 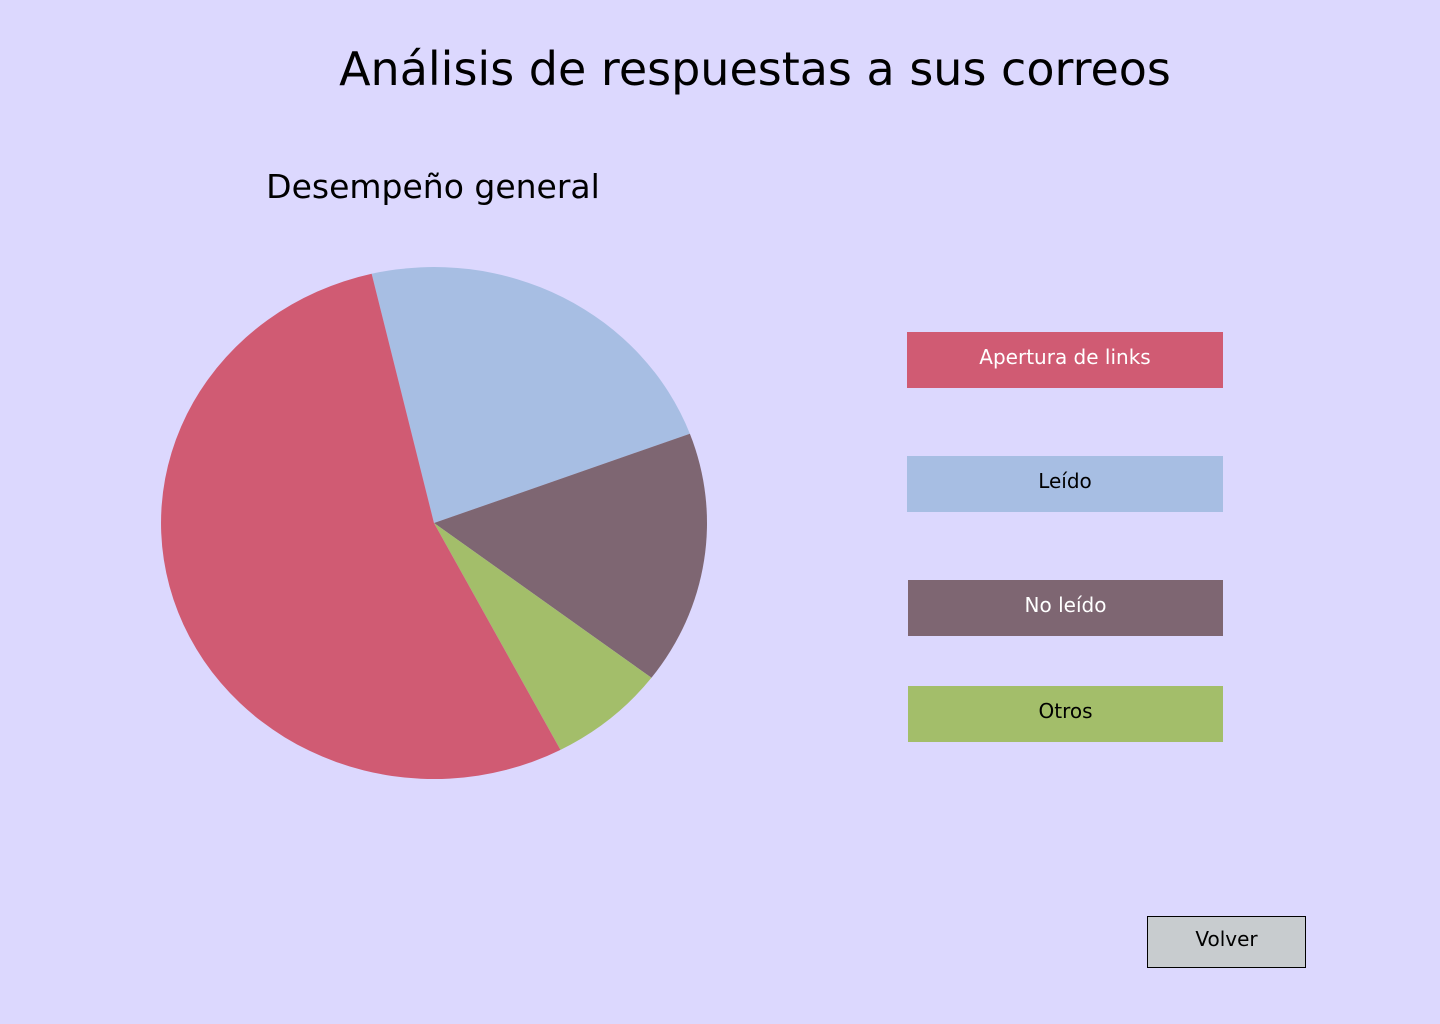 What do you see at coordinates (1065, 605) in the screenshot?
I see `legend-label: No leído` at bounding box center [1065, 605].